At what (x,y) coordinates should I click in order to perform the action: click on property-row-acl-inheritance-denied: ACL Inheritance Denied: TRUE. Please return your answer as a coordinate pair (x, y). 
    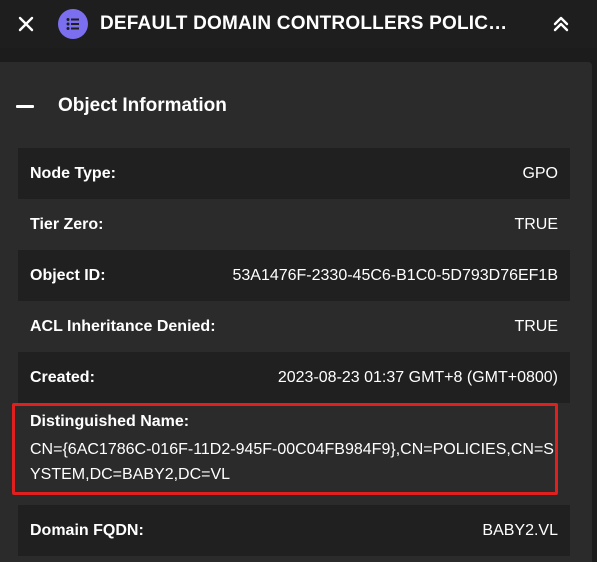
    Looking at the image, I should click on (294, 326).